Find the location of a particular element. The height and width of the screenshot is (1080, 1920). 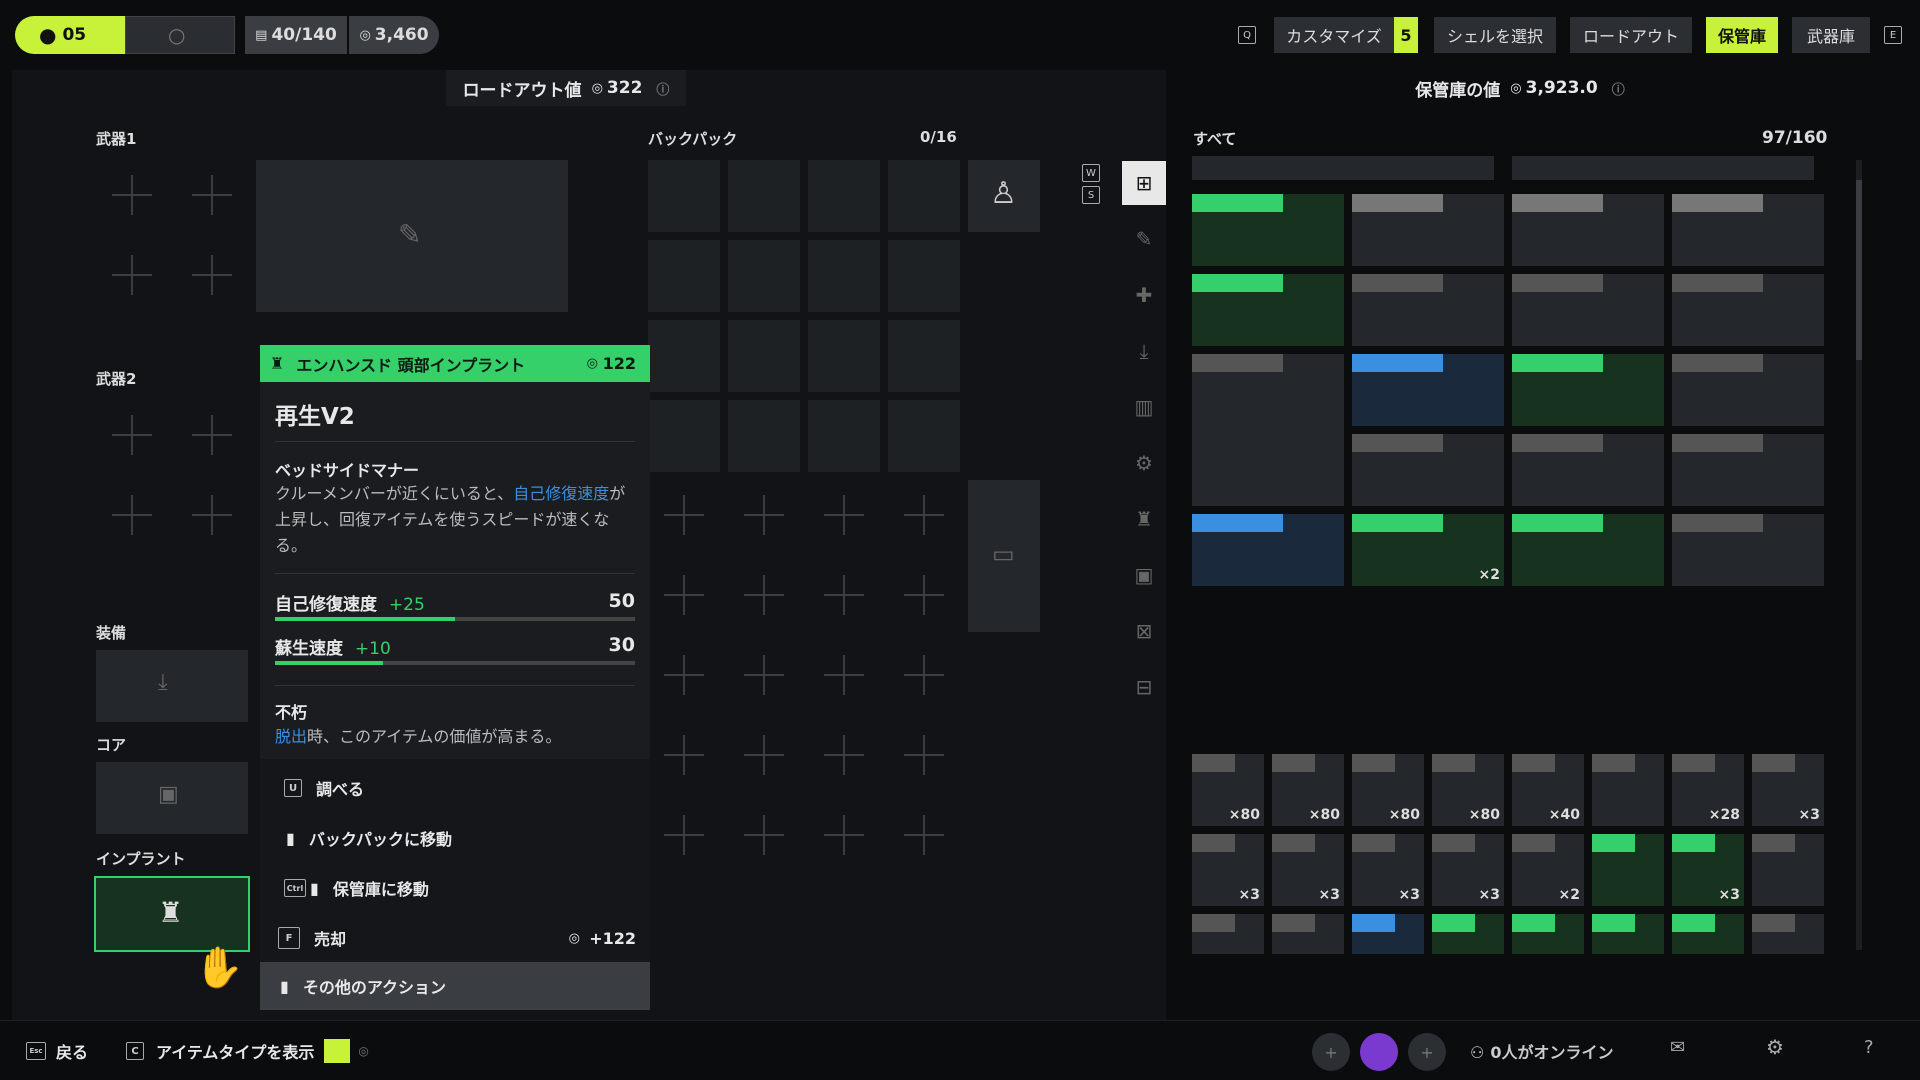

grid-filter-icon: ⊞ is located at coordinates (1144, 183).